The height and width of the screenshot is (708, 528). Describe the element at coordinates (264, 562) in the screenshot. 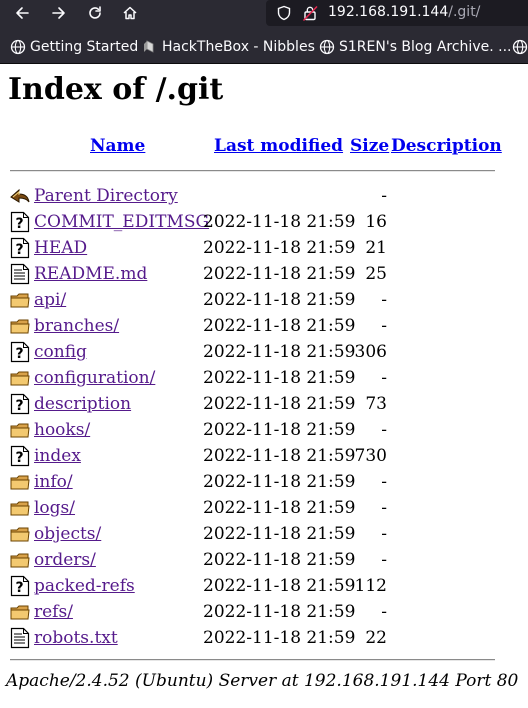

I see `table-row: orders/2022-11-18 21:59 -` at that location.